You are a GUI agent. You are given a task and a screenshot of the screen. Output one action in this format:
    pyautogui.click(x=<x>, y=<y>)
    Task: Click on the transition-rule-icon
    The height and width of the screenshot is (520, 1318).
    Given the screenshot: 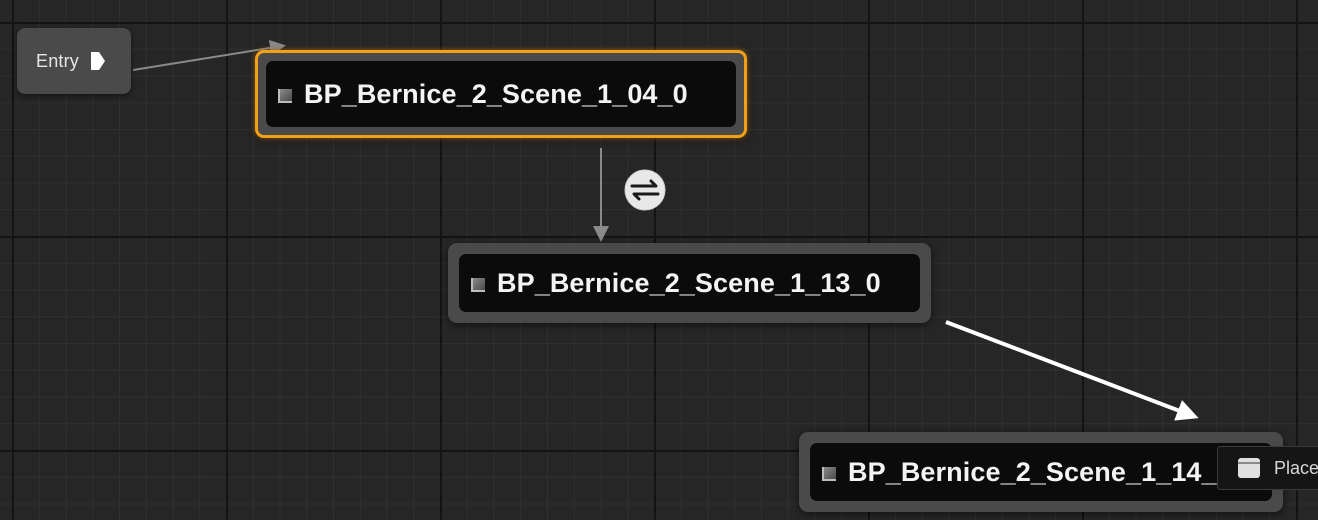 What is the action you would take?
    pyautogui.click(x=645, y=190)
    